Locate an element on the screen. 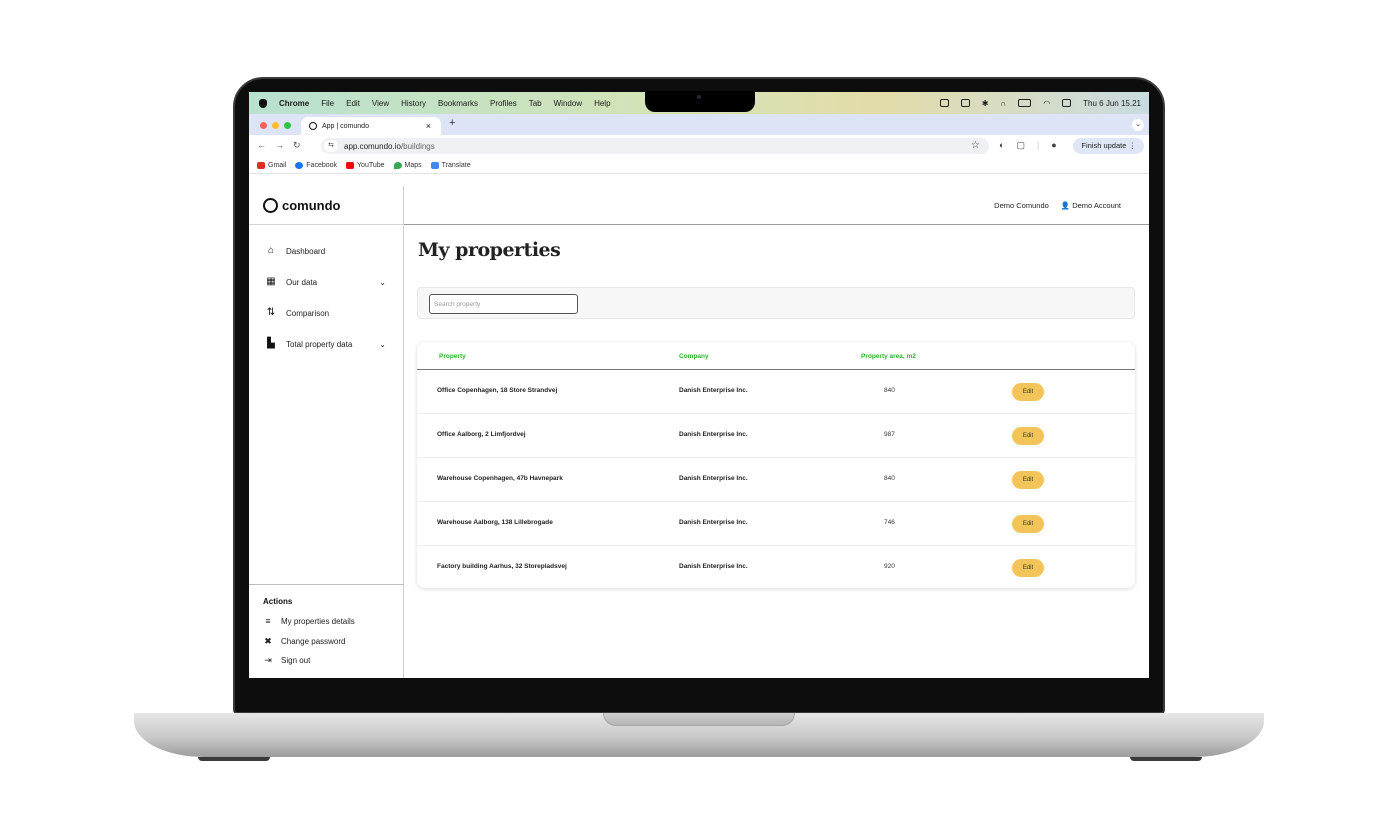 The image size is (1400, 840). property-name: Office Copenhagen, 18 Store Strandvej is located at coordinates (497, 390).